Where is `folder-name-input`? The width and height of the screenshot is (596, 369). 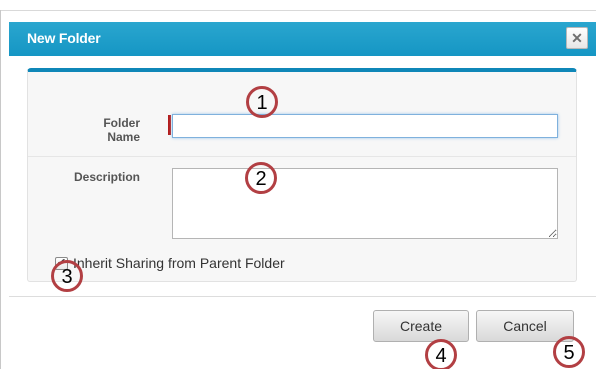 folder-name-input is located at coordinates (365, 126).